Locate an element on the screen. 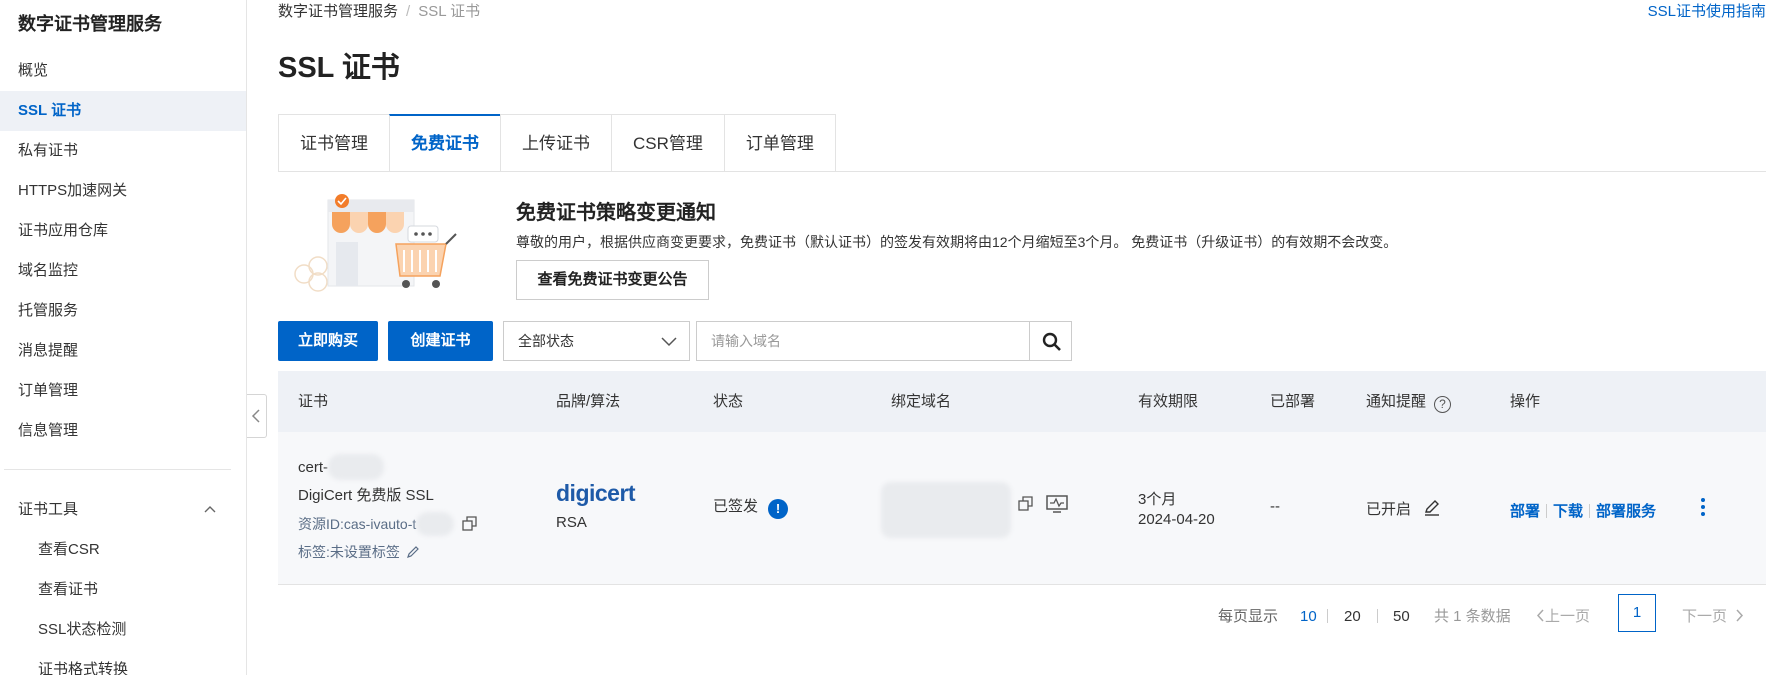 The width and height of the screenshot is (1788, 675). cert-name: cert- is located at coordinates (341, 467).